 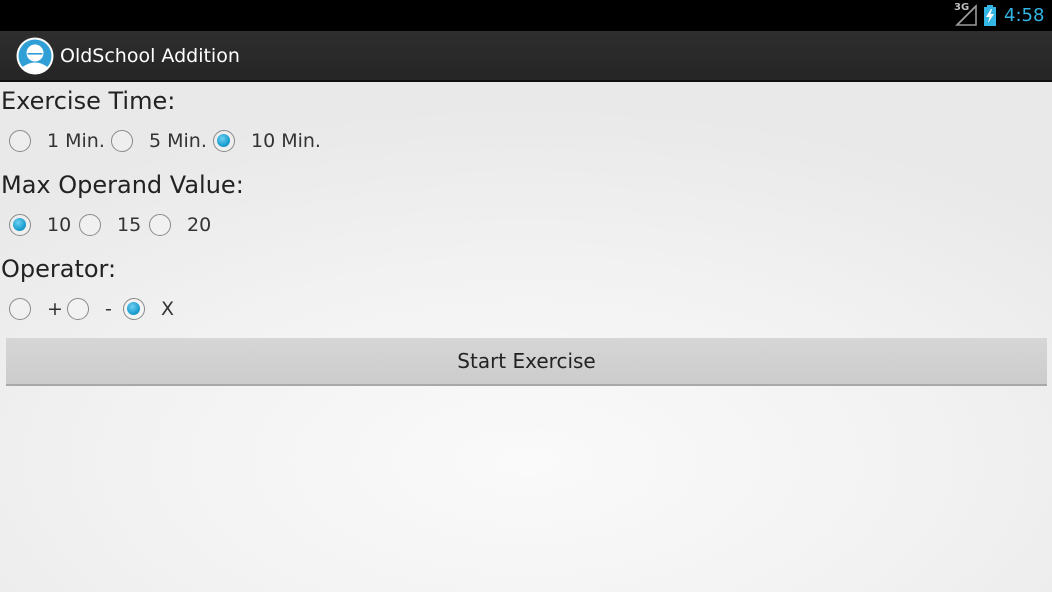 What do you see at coordinates (59, 225) in the screenshot?
I see `radio-label-10: 10` at bounding box center [59, 225].